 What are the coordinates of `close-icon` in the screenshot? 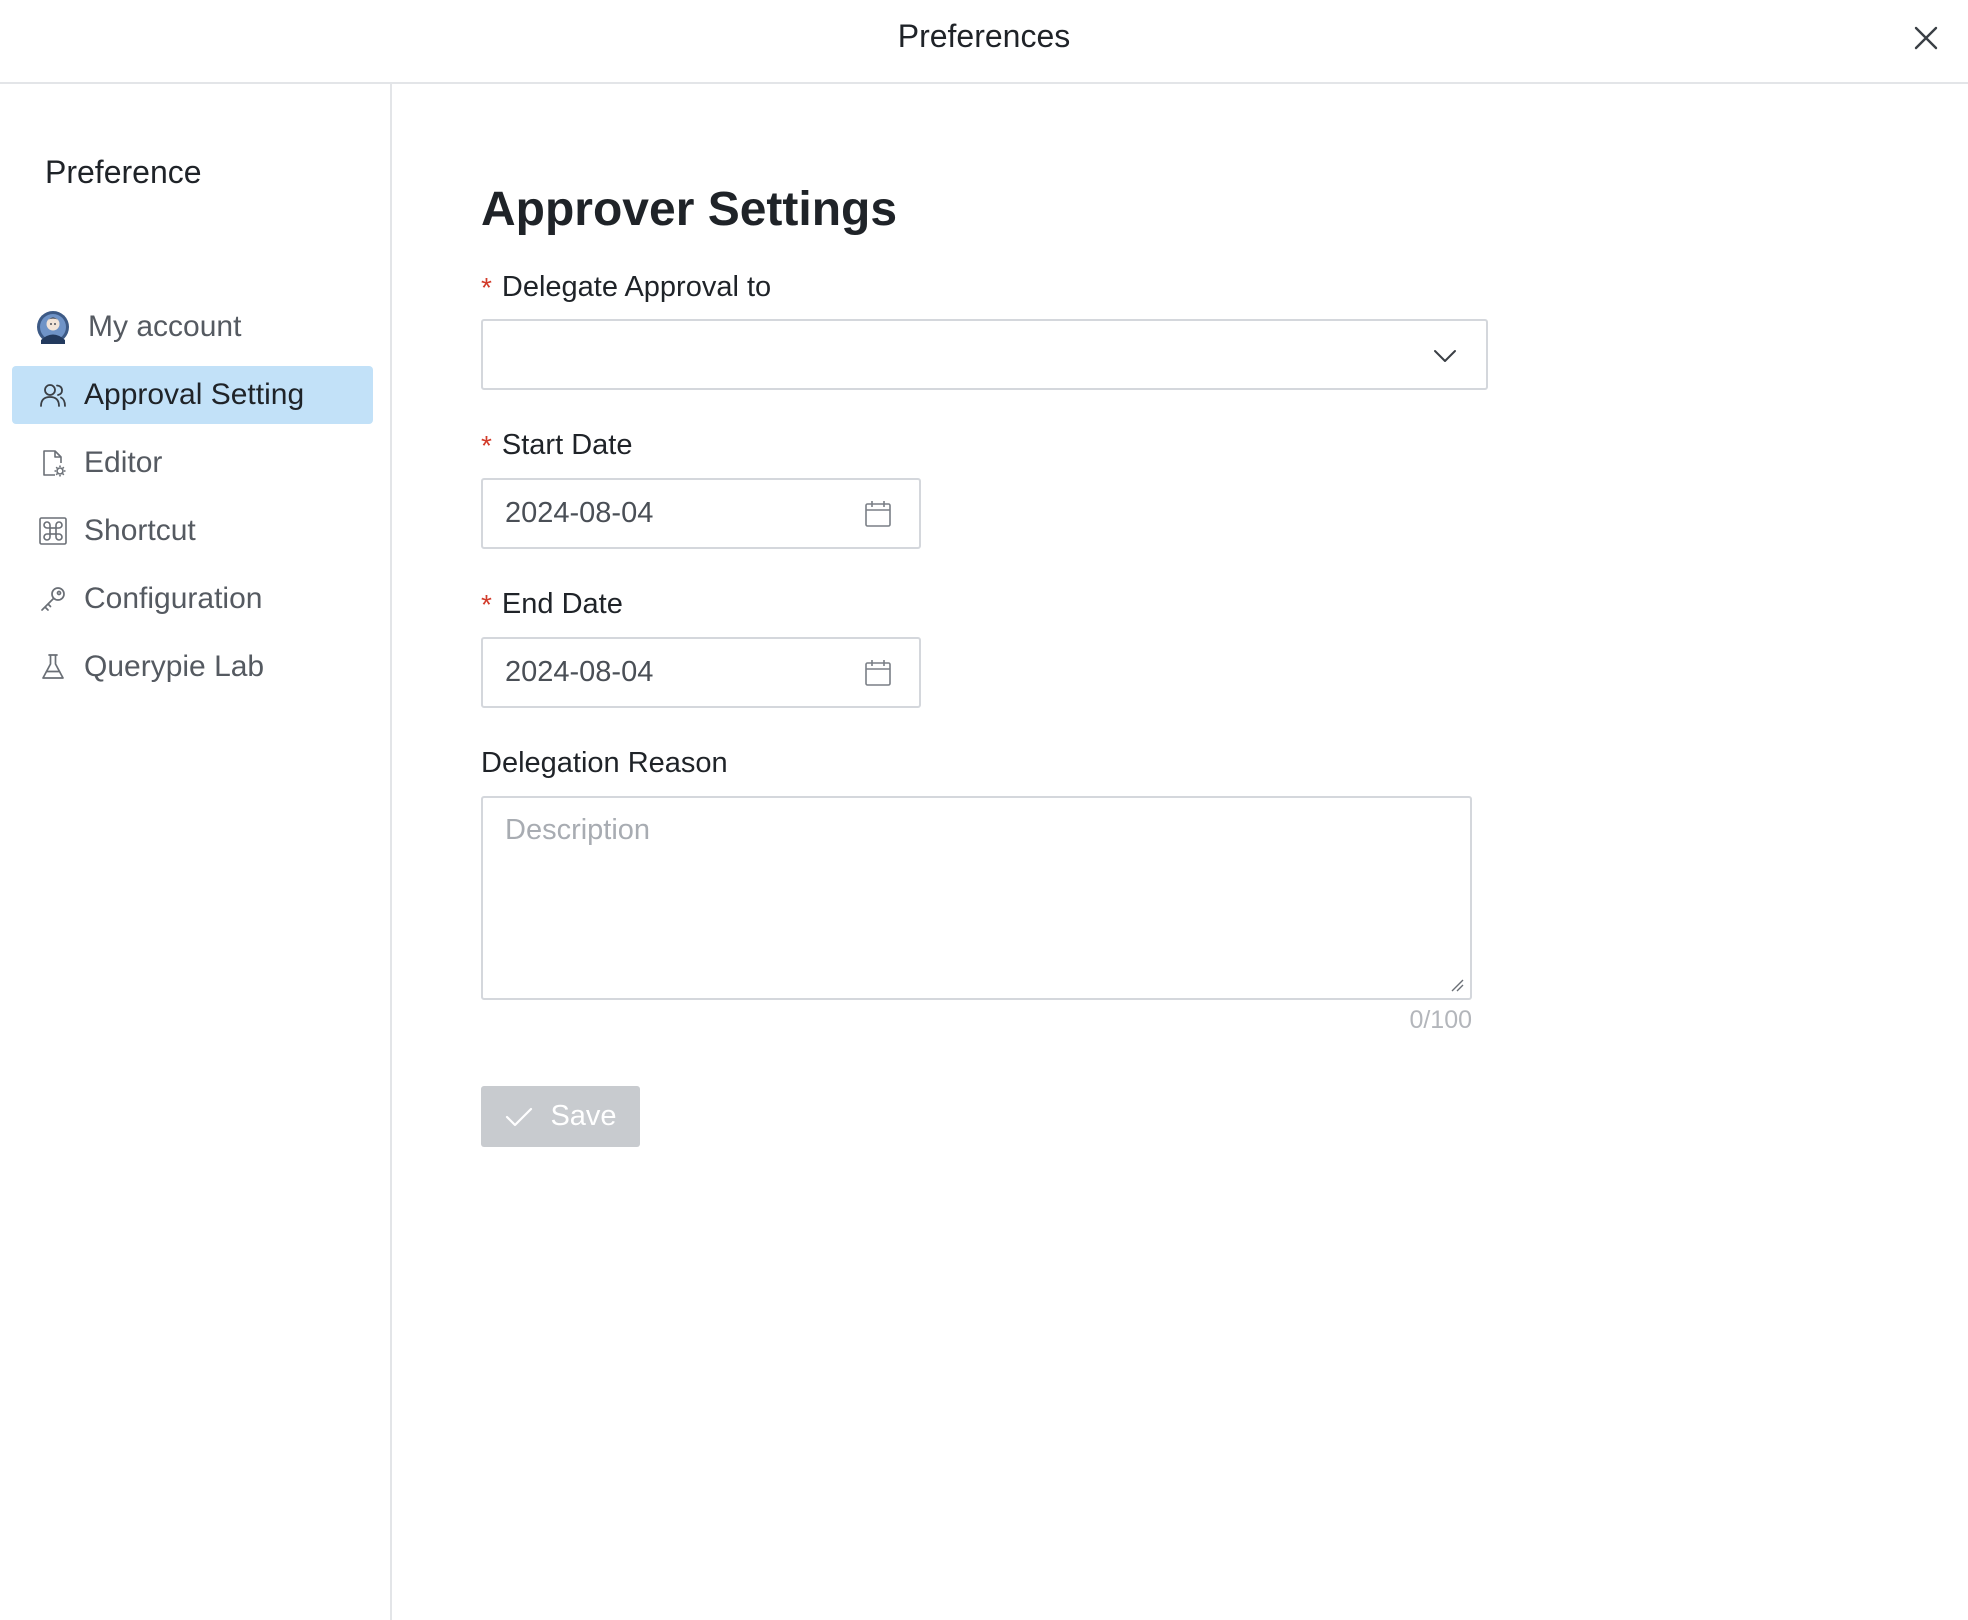 It's located at (1926, 38).